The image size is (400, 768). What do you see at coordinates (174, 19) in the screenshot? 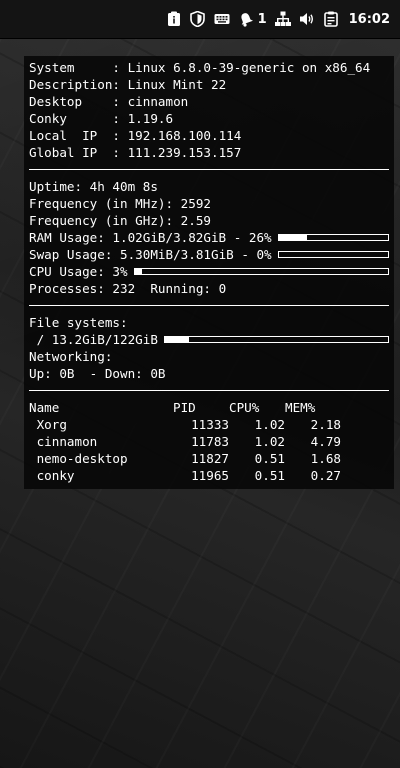
I see `info-clipboard-icon` at bounding box center [174, 19].